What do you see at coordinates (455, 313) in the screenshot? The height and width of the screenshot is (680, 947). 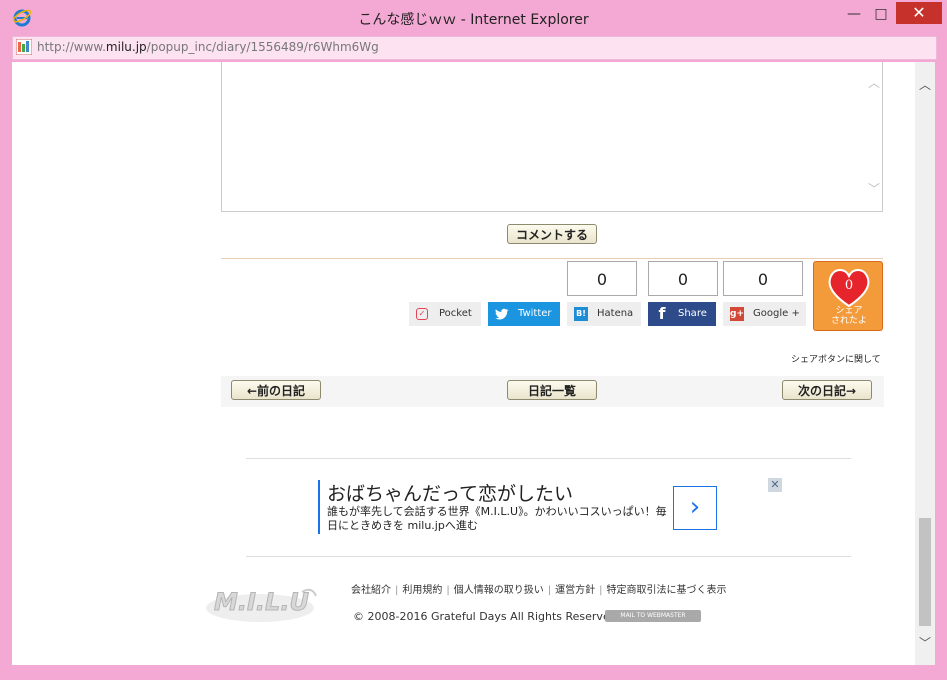 I see `pocket-label: Pocket` at bounding box center [455, 313].